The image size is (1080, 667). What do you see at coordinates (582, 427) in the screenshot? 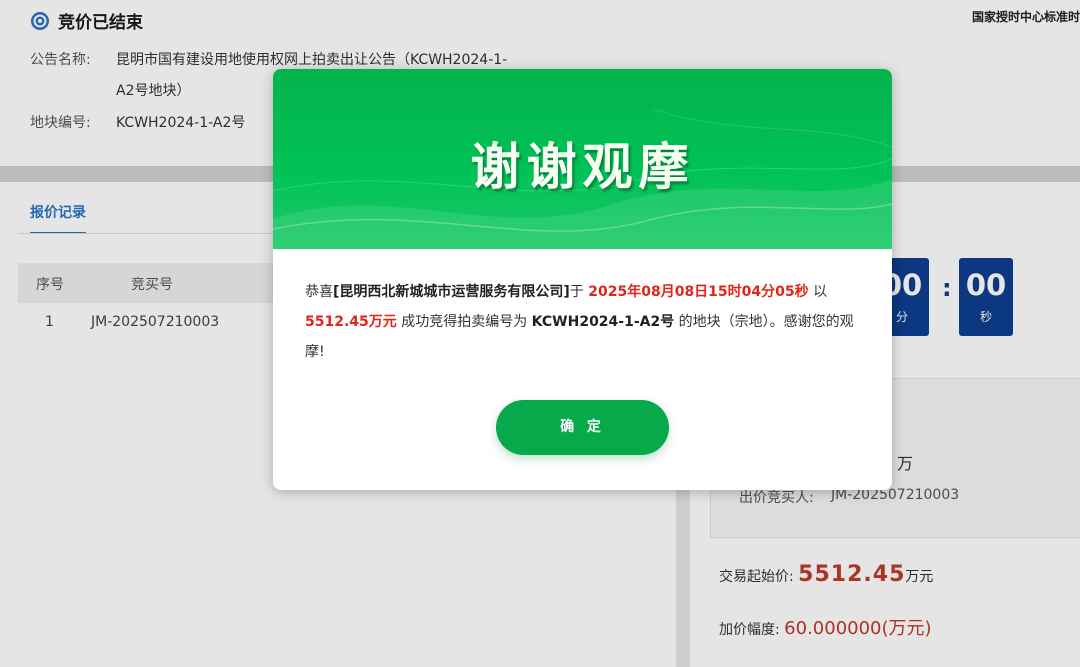
I see `confirm-button: 确 定` at bounding box center [582, 427].